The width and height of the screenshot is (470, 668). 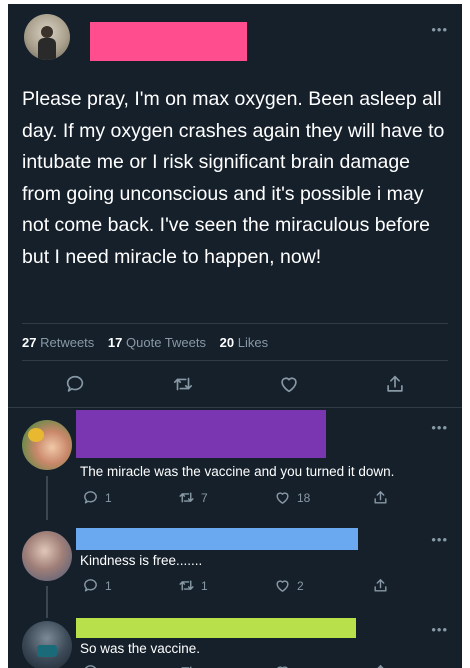 What do you see at coordinates (58, 342) in the screenshot?
I see `retweets-stat: 27 Retweets` at bounding box center [58, 342].